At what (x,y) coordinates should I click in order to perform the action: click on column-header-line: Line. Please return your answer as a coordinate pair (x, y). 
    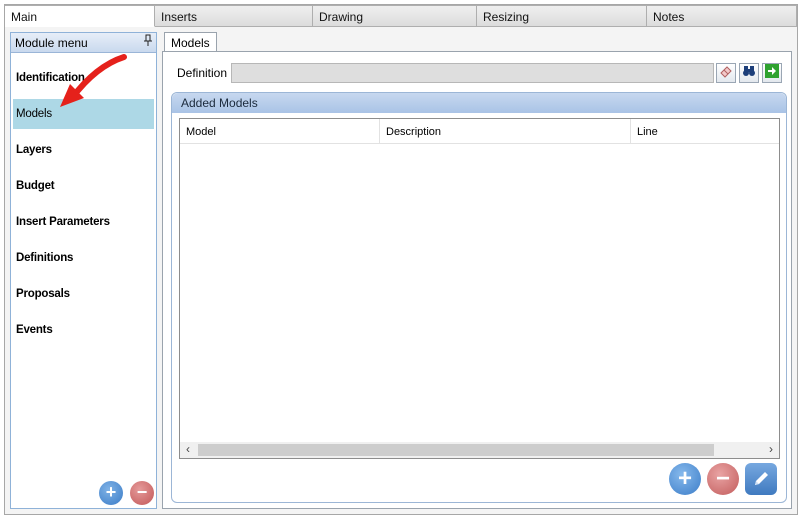
    Looking at the image, I should click on (705, 131).